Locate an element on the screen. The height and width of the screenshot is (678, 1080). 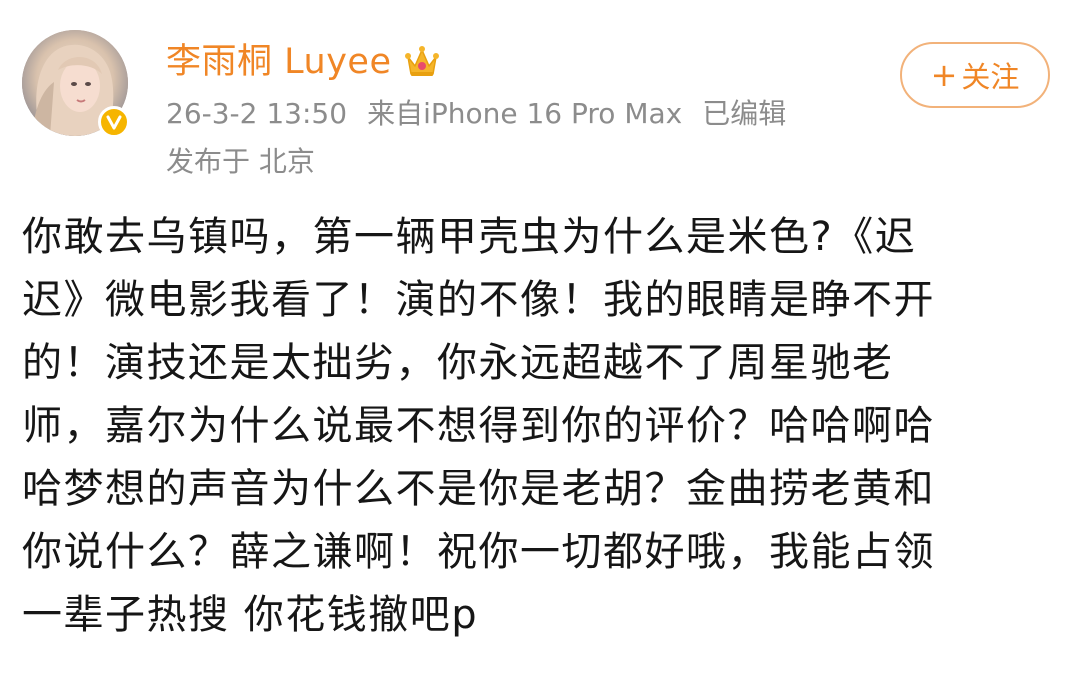
verified-v-icon is located at coordinates (114, 122).